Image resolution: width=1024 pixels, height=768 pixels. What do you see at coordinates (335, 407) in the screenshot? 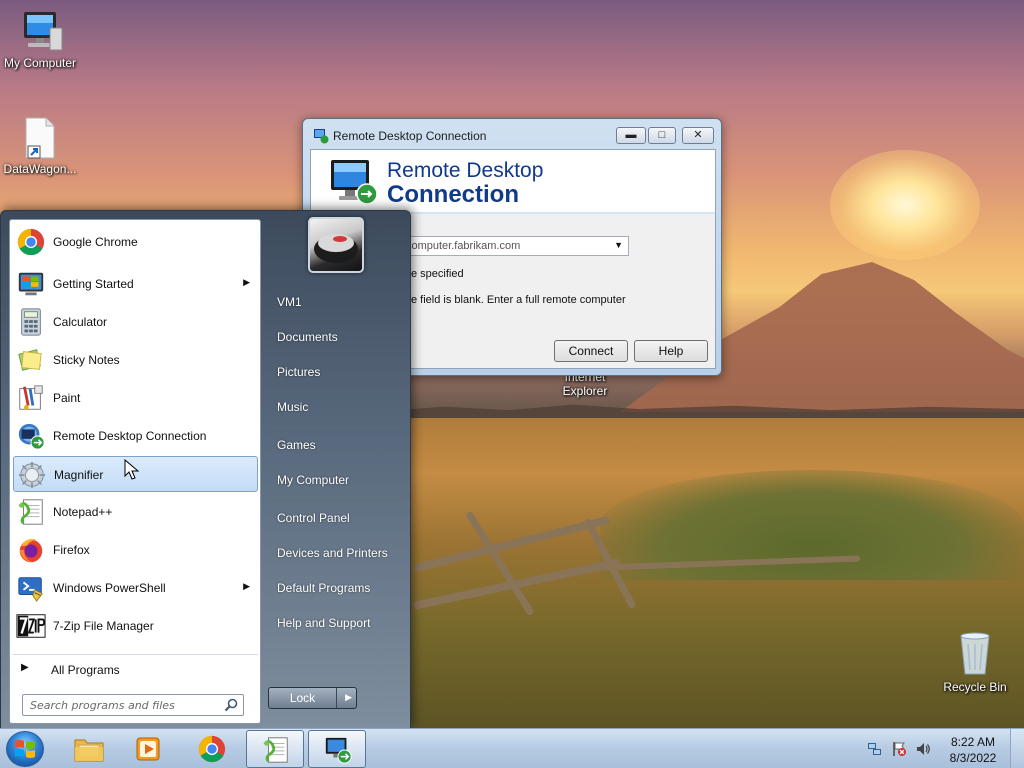
I see `right-link-music: Music` at bounding box center [335, 407].